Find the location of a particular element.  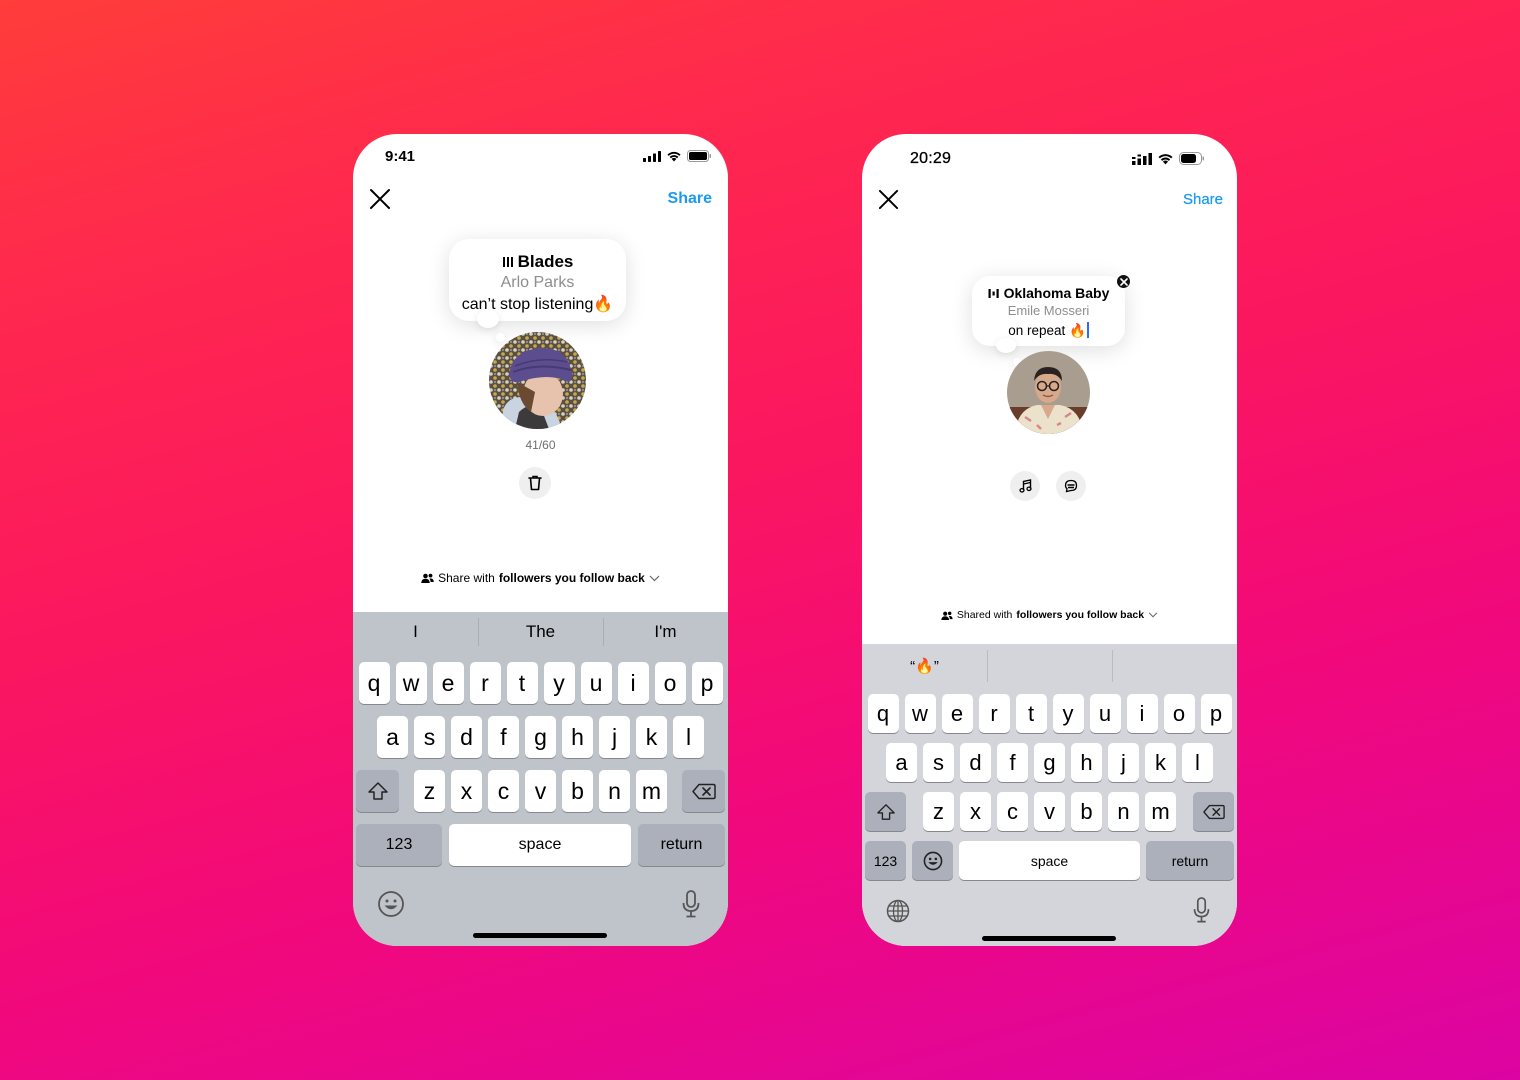

suggestion-item: “🔥” is located at coordinates (924, 666).